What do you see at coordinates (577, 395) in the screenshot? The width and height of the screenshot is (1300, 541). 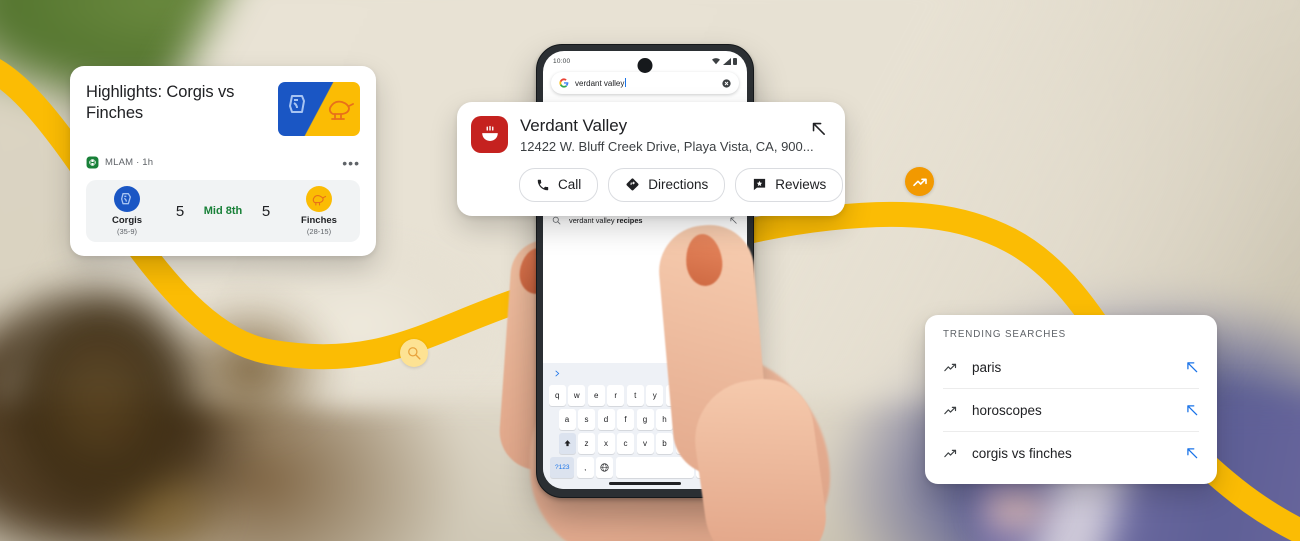 I see `key-w: w` at bounding box center [577, 395].